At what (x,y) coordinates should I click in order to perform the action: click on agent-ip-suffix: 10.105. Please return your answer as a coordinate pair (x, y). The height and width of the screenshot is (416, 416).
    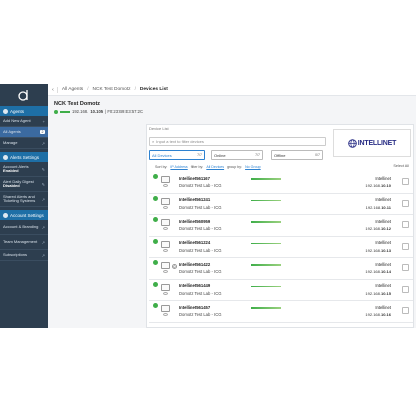
    Looking at the image, I should click on (97, 111).